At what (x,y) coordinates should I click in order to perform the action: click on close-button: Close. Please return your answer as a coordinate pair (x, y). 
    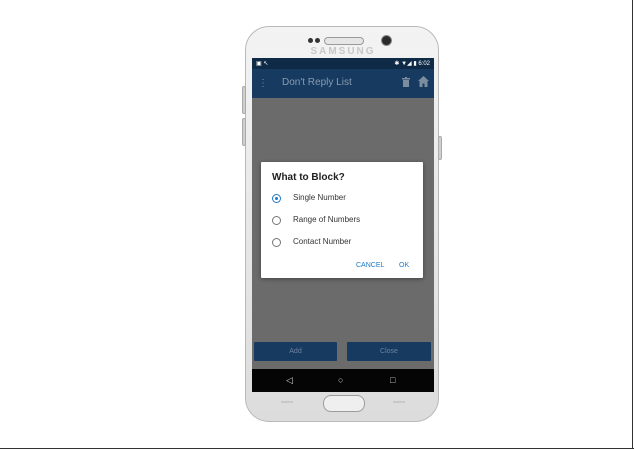
    Looking at the image, I should click on (389, 351).